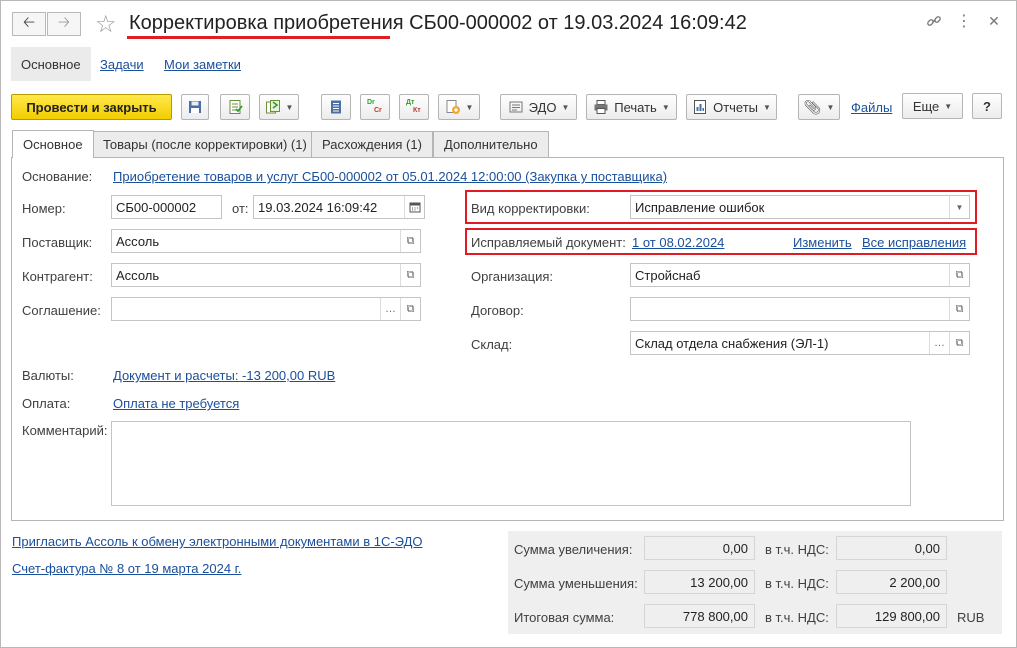 The image size is (1017, 648). I want to click on link-icon, so click(934, 21).